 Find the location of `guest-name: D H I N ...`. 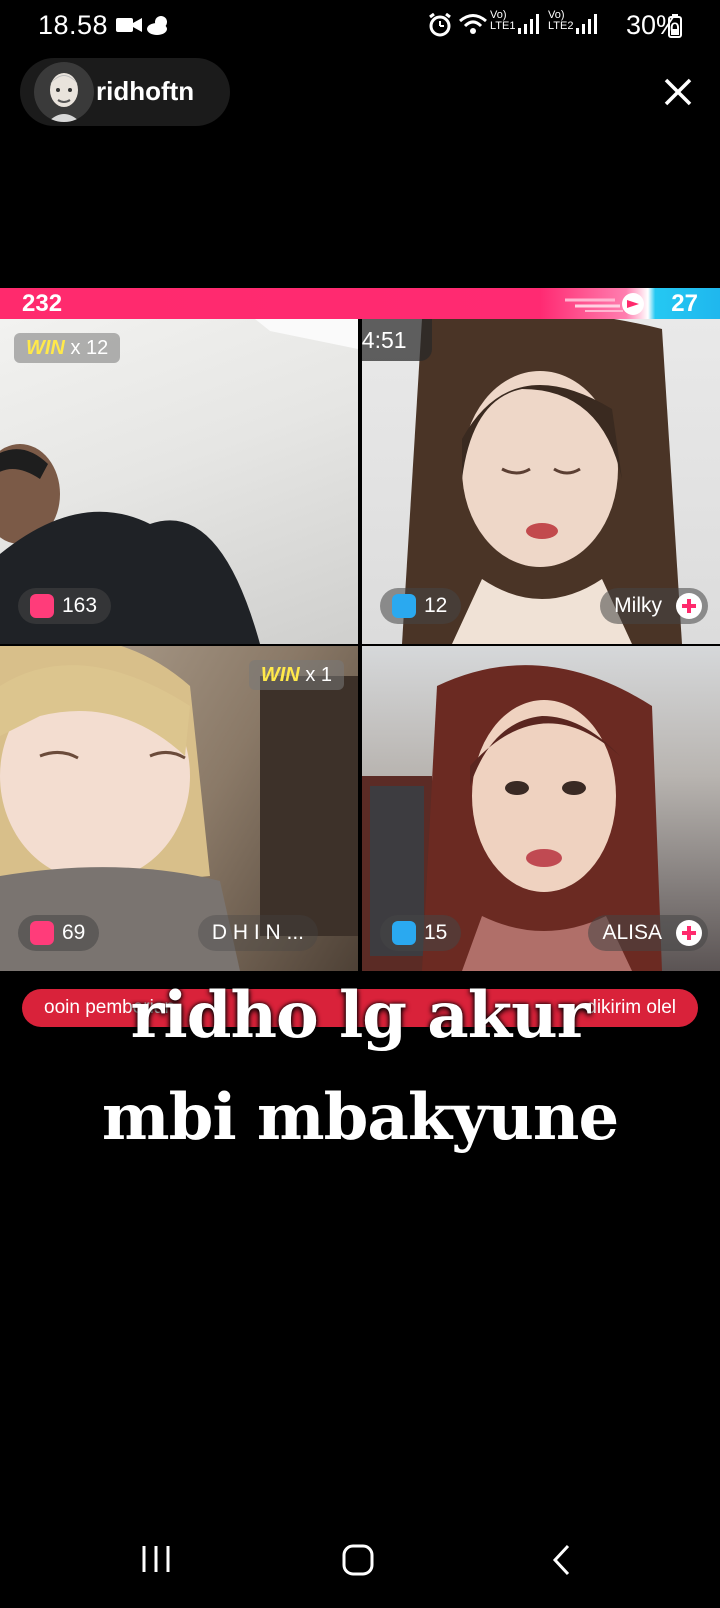

guest-name: D H I N ... is located at coordinates (257, 932).